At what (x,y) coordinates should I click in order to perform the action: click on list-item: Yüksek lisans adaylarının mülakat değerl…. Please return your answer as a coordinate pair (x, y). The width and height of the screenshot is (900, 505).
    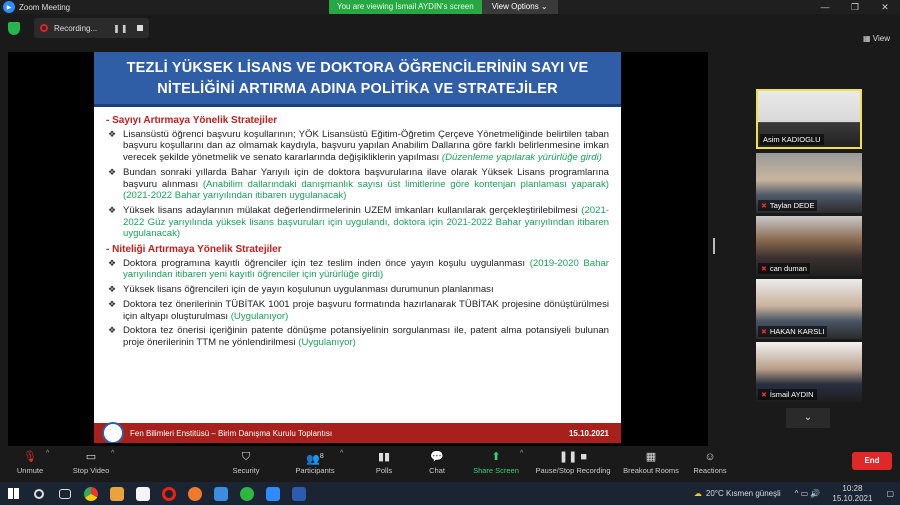
    Looking at the image, I should click on (357, 222).